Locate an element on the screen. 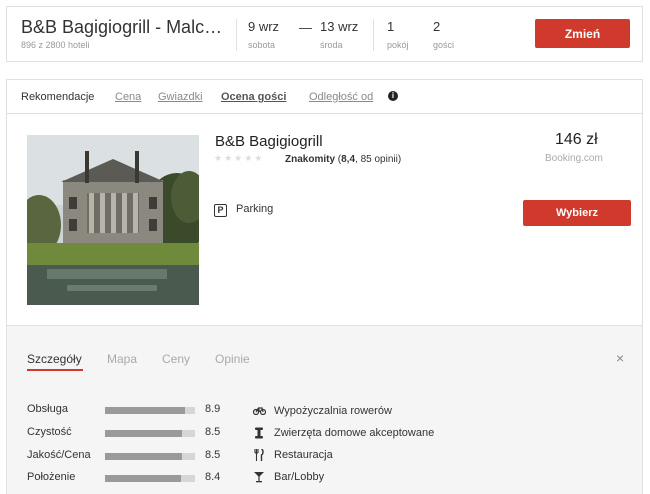  hotel-count: 896 z 2800 hoteli is located at coordinates (55, 45).